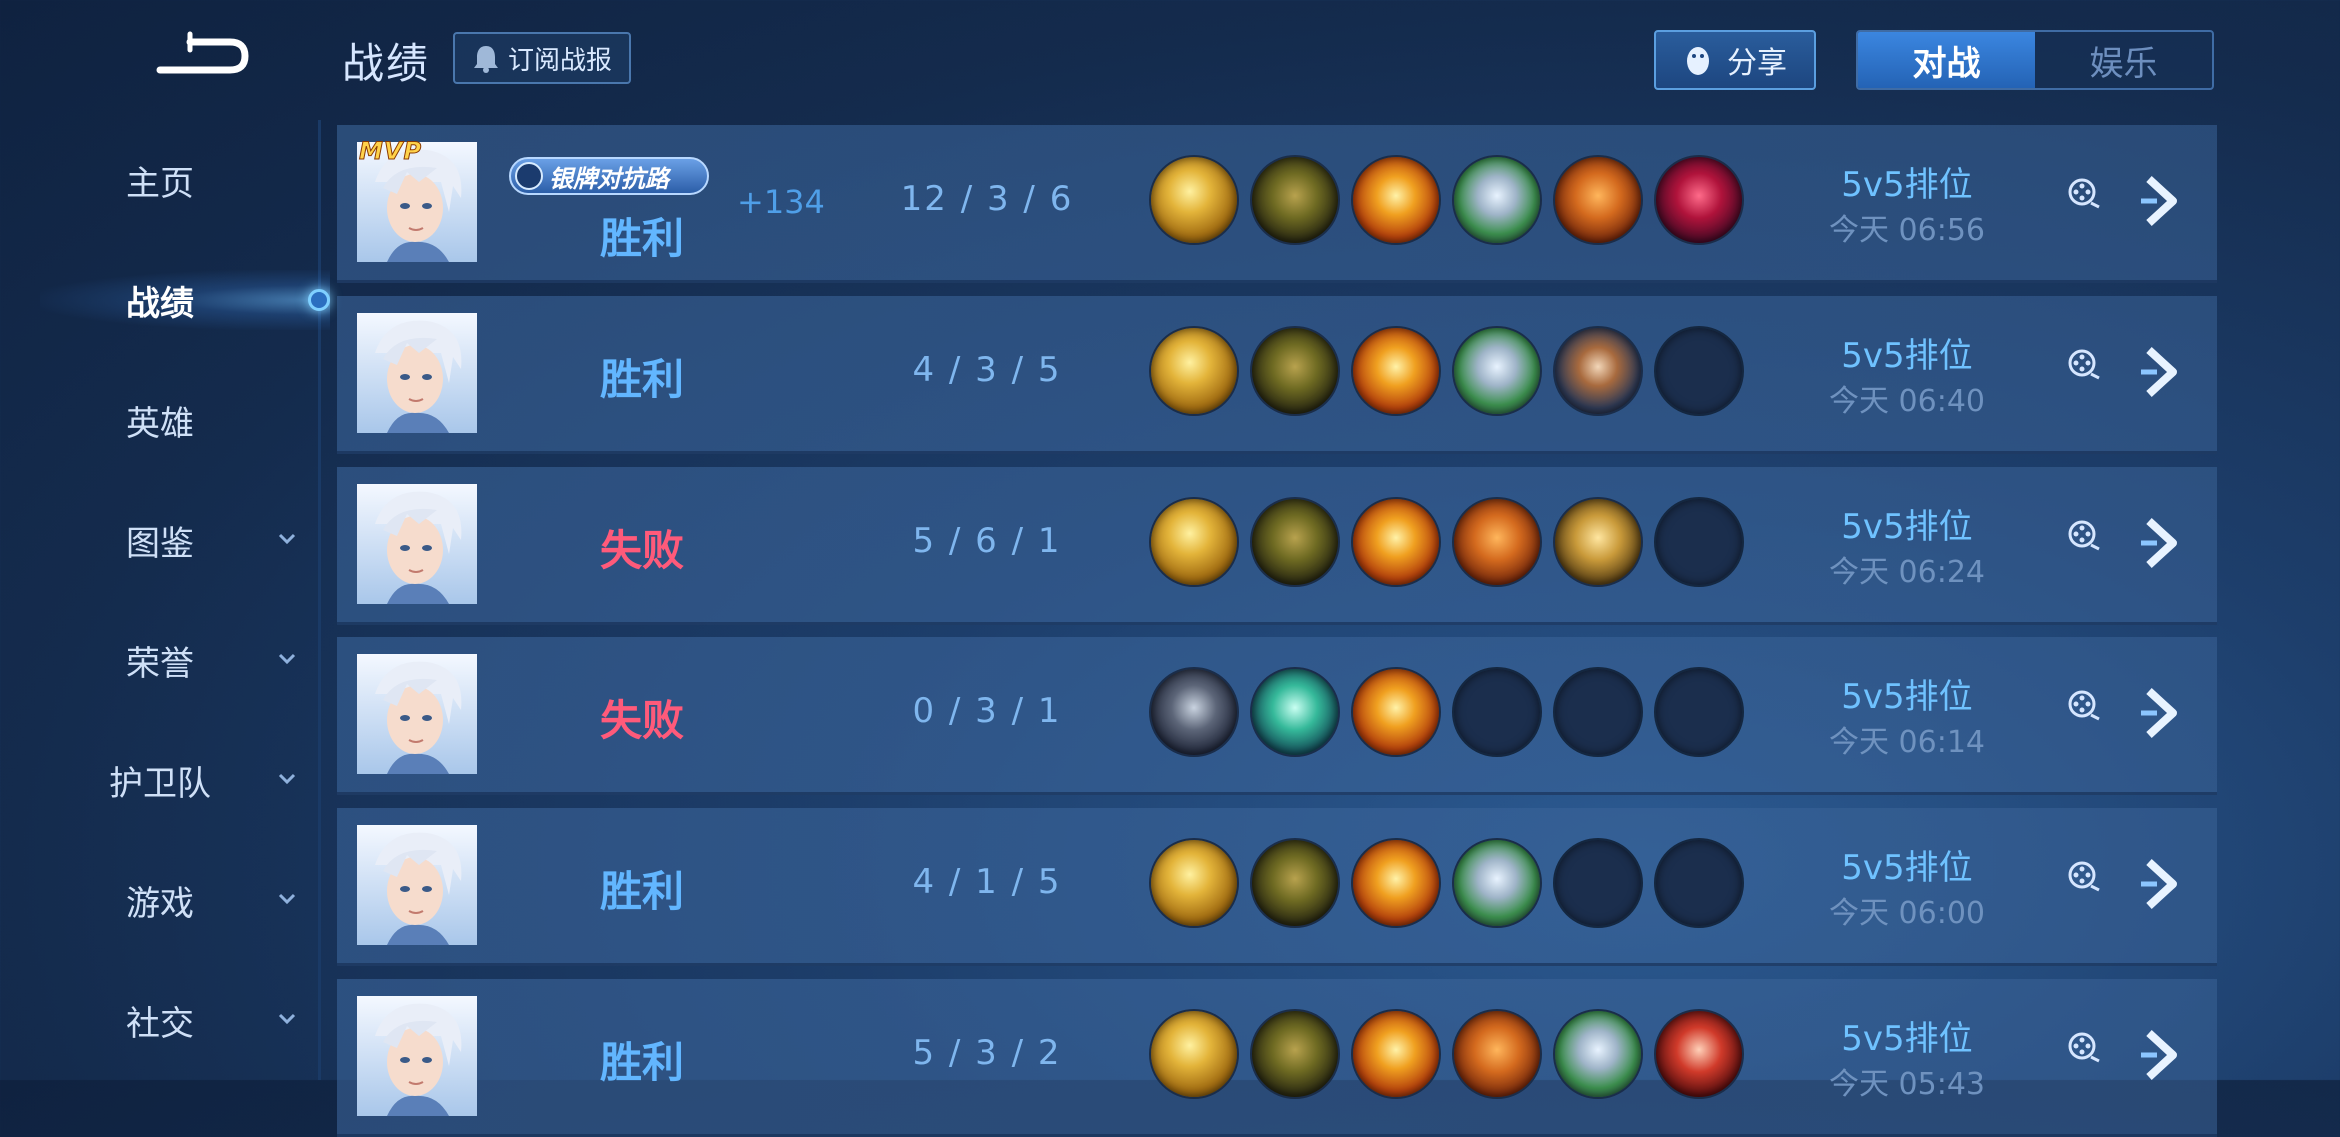 This screenshot has height=1137, width=2340. I want to click on tab-entertainment: 娱乐, so click(2123, 60).